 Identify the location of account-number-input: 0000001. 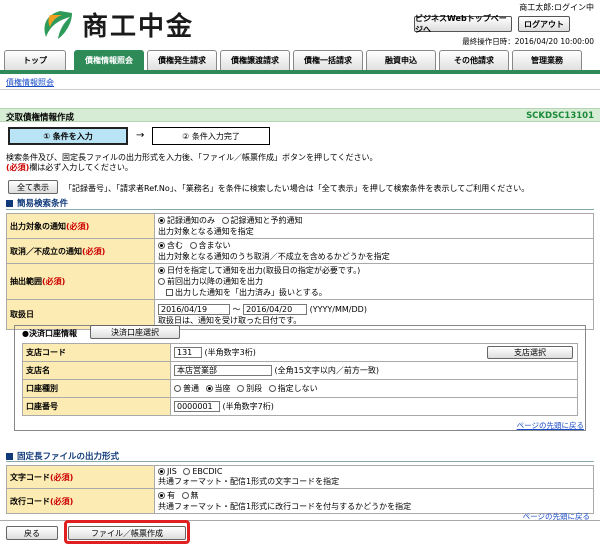
(197, 406).